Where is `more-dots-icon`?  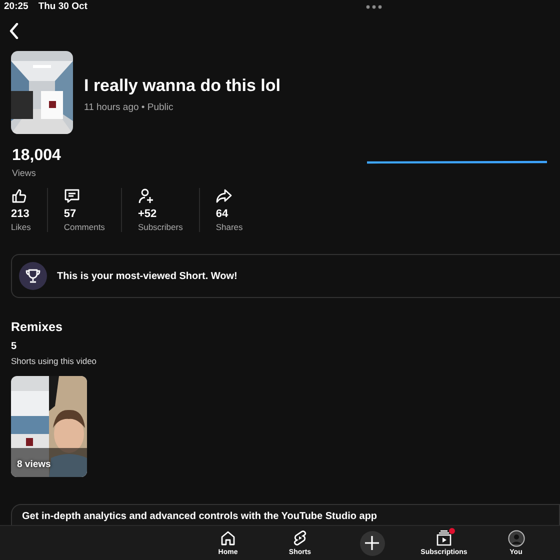
more-dots-icon is located at coordinates (374, 7).